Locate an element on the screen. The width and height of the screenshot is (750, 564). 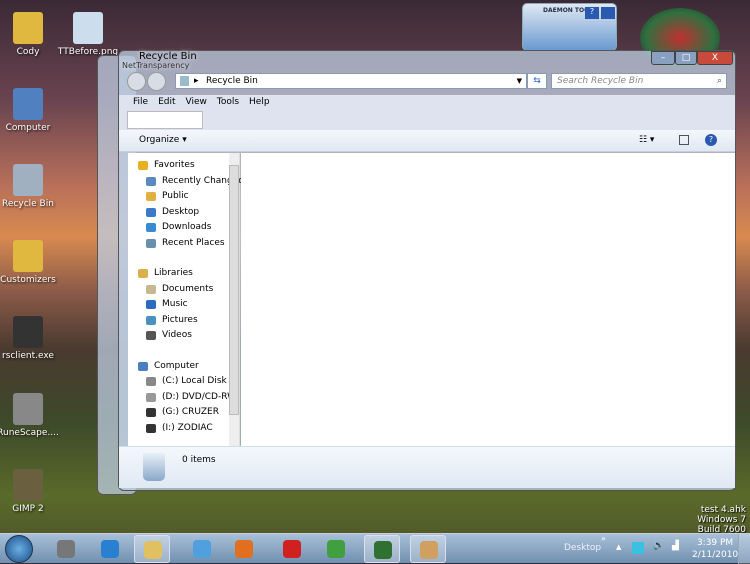
nav-item-label: Videos is located at coordinates (177, 335).